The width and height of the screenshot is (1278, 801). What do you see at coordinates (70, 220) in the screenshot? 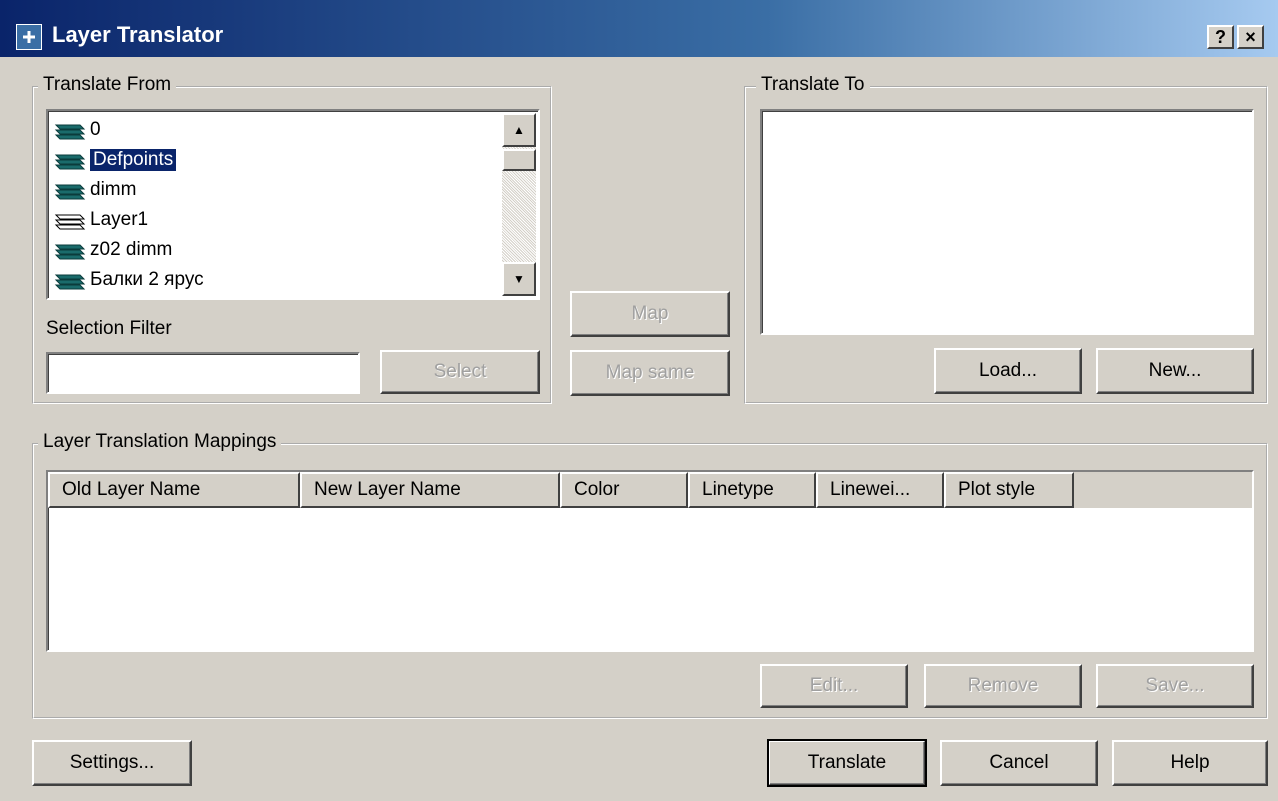
I see `layer-stack-outline-icon` at bounding box center [70, 220].